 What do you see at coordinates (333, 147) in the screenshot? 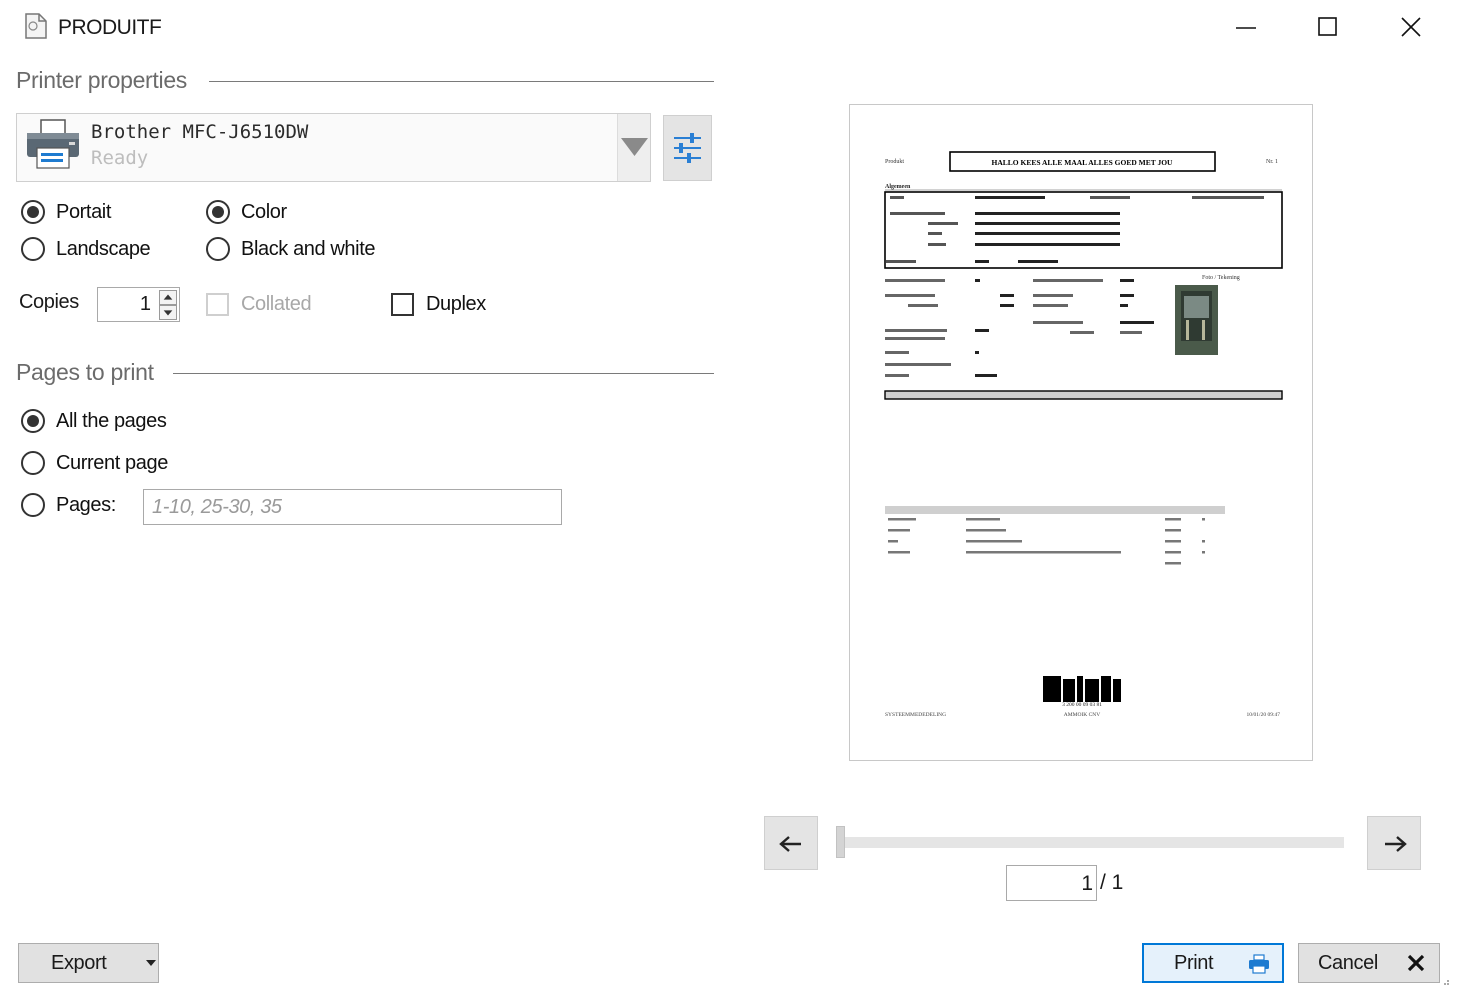
I see `printer-select: Brother MFC-J6510DW Ready` at bounding box center [333, 147].